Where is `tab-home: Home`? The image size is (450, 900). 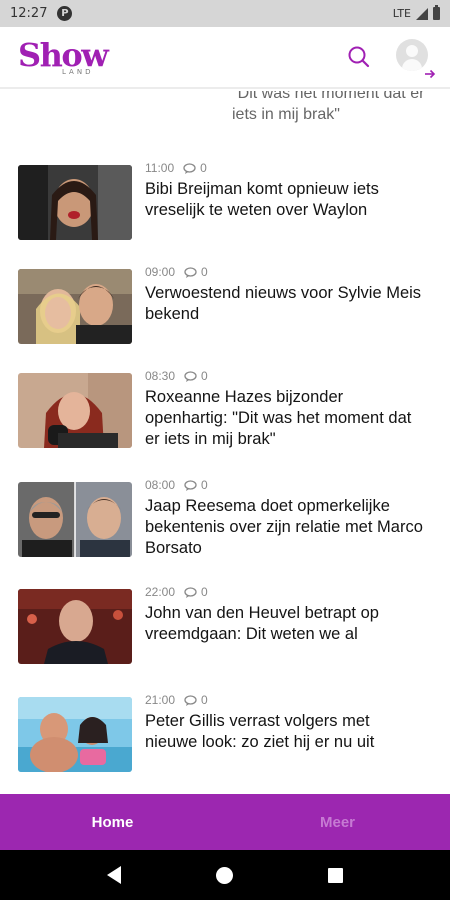 tab-home: Home is located at coordinates (112, 822).